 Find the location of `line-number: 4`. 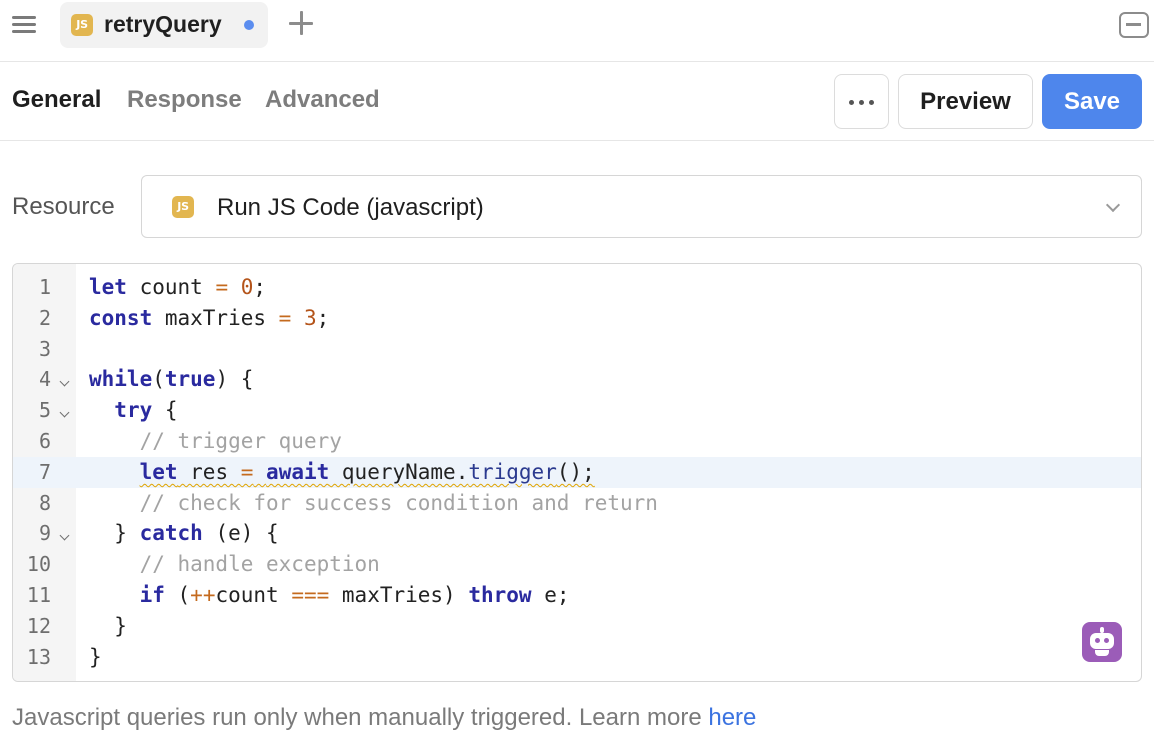

line-number: 4 is located at coordinates (44, 379).